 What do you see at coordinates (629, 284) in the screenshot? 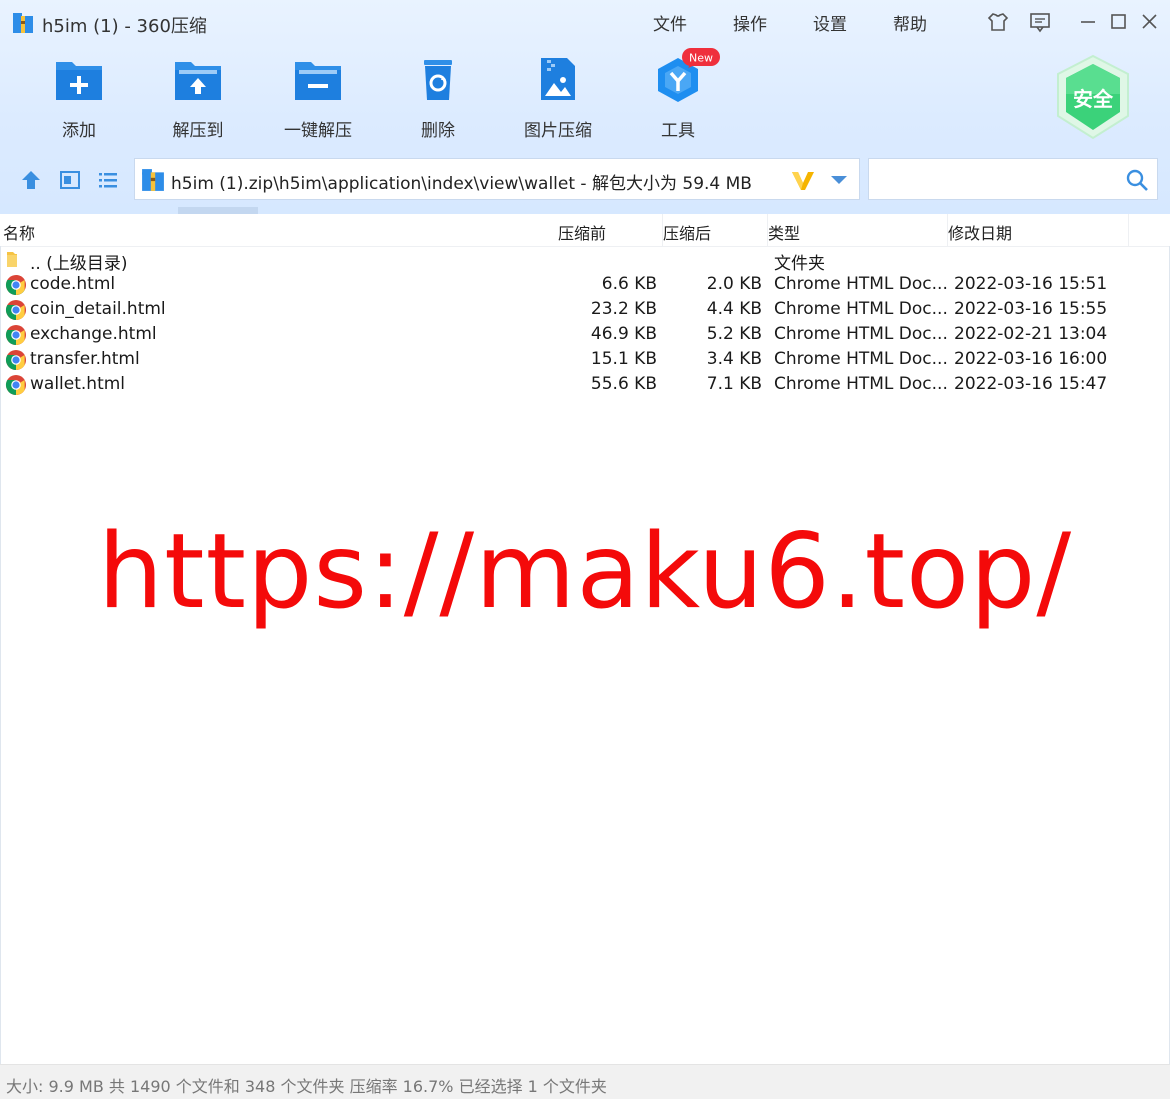
I see `size-before: 6.6 KB` at bounding box center [629, 284].